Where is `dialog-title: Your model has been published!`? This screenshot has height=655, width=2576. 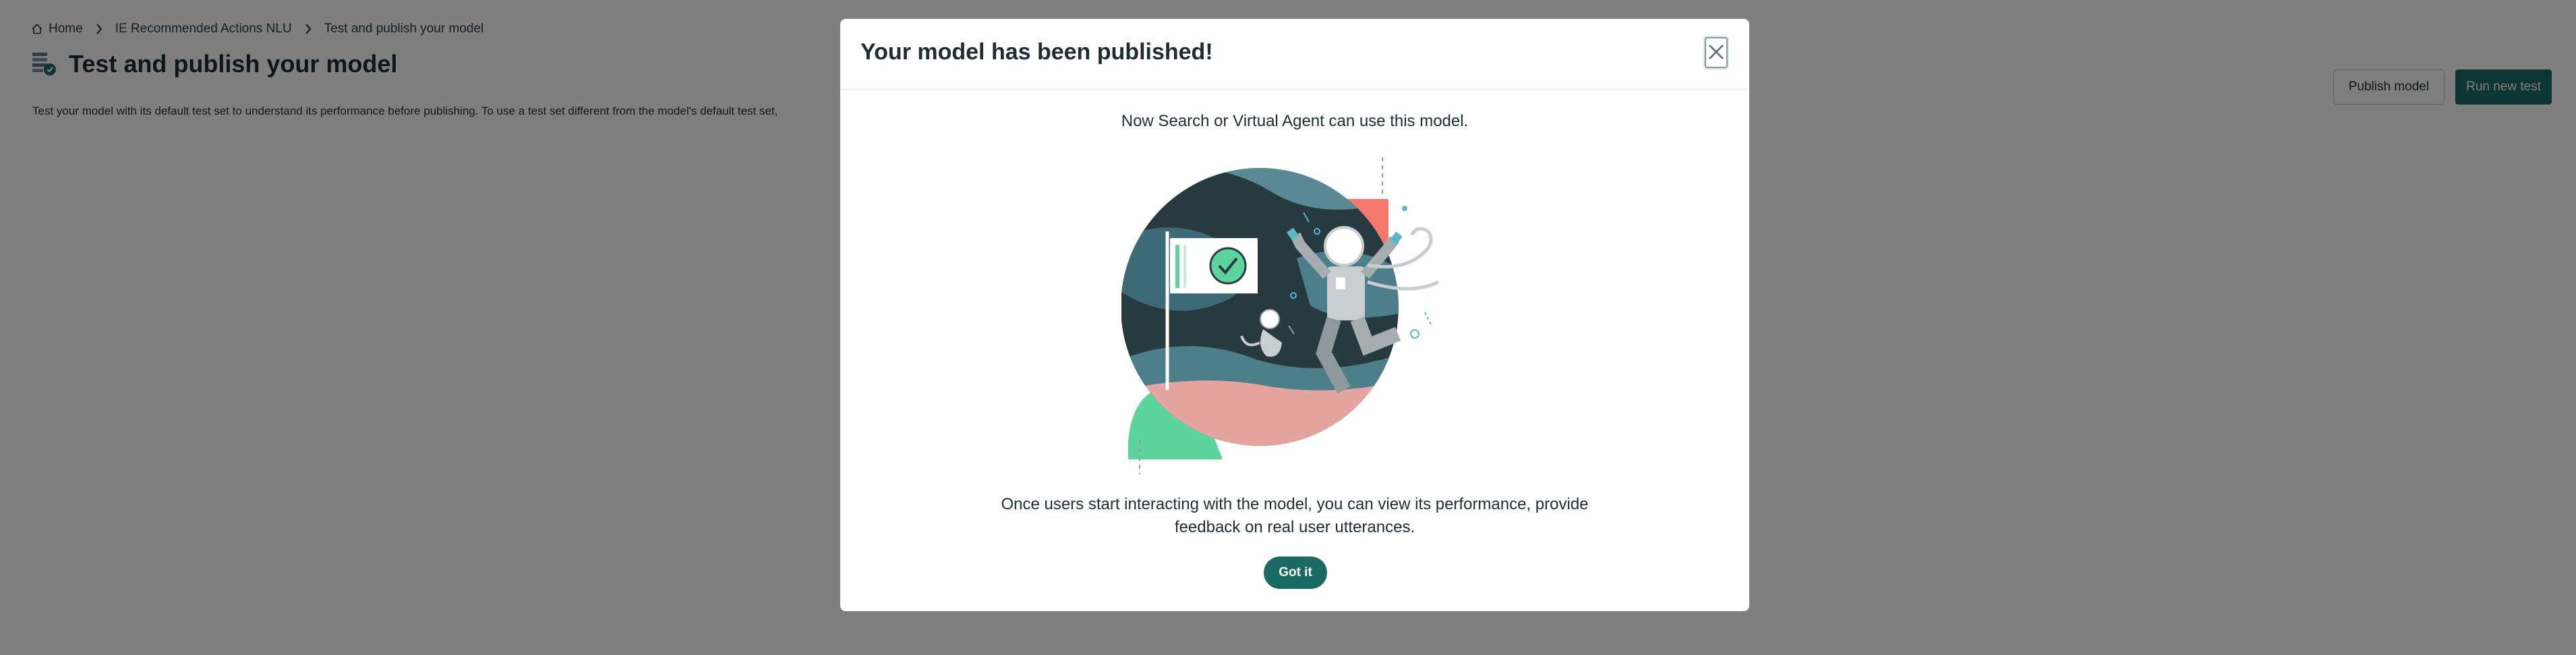 dialog-title: Your model has been published! is located at coordinates (1037, 52).